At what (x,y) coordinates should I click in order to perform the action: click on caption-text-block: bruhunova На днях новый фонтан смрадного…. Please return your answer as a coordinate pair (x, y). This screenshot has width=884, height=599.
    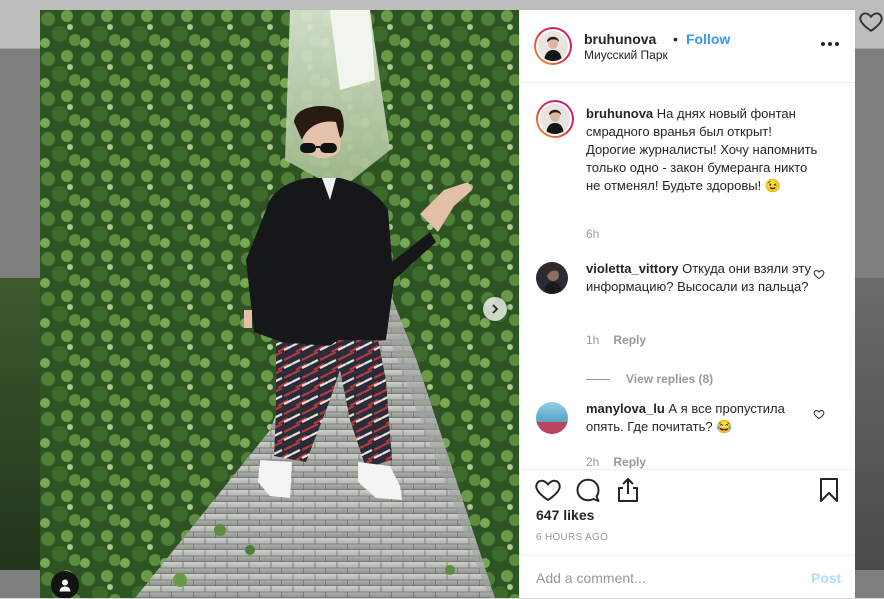
    Looking at the image, I should click on (703, 150).